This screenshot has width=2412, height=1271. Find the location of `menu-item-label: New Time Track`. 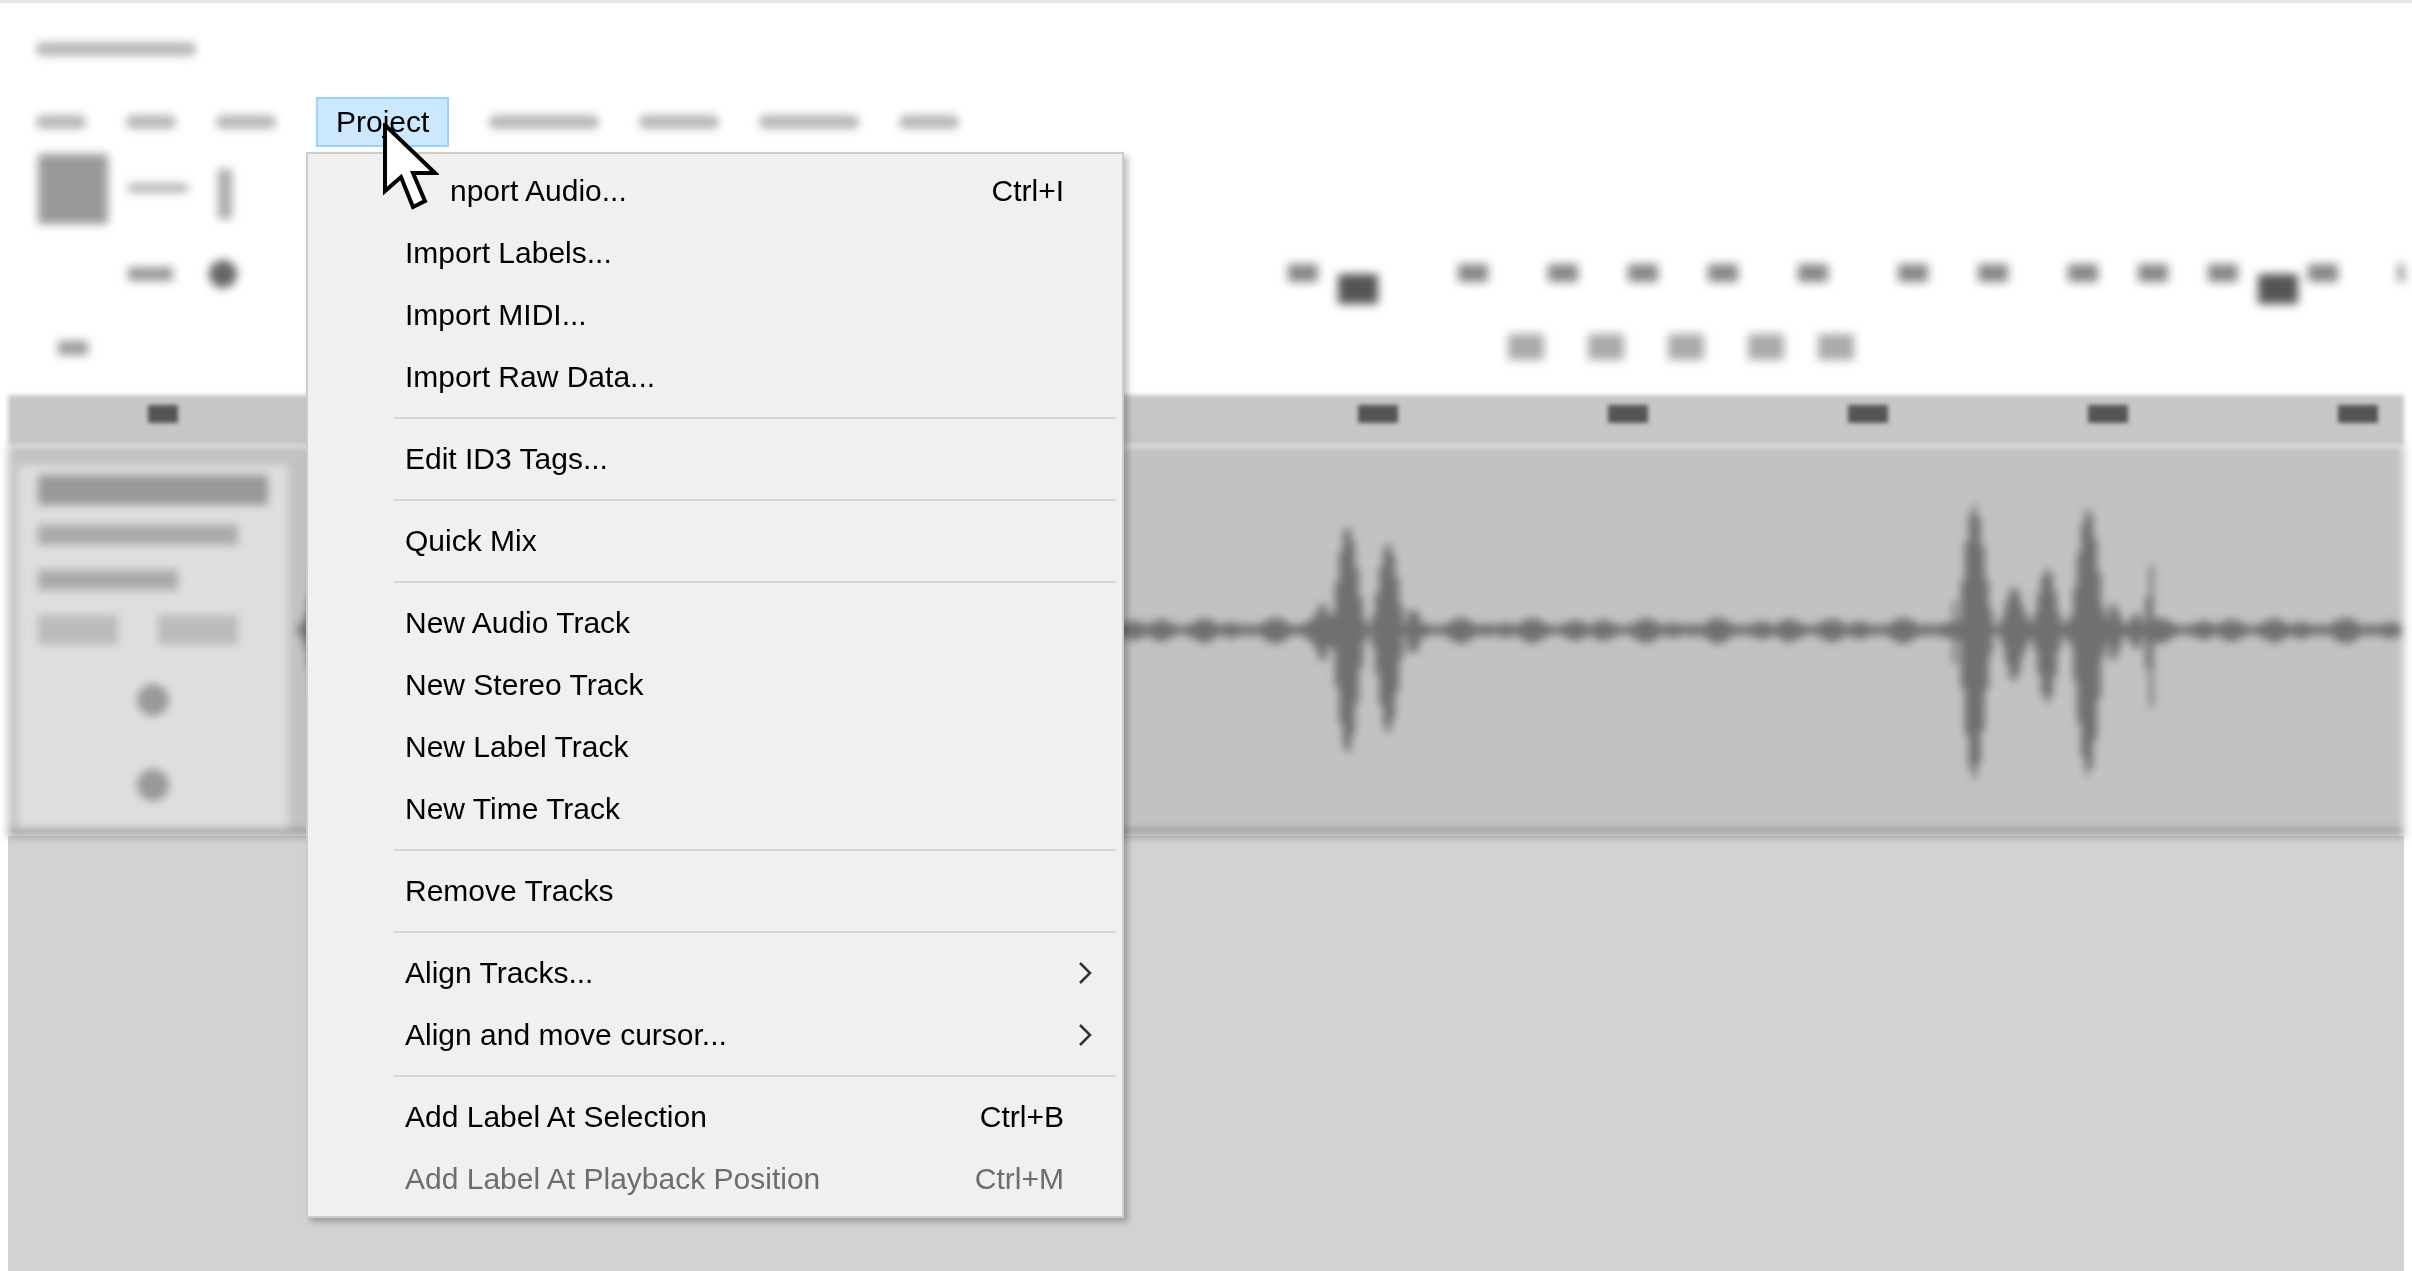

menu-item-label: New Time Track is located at coordinates (513, 809).